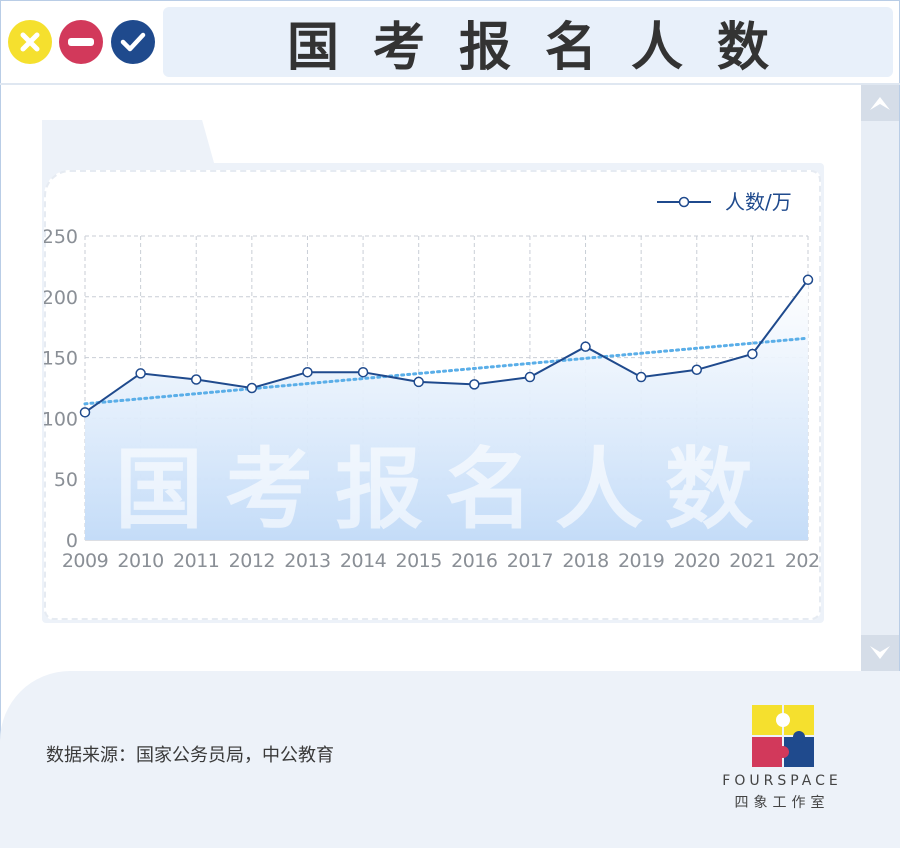 This screenshot has width=900, height=848. I want to click on x-tick-label: 2021, so click(752, 561).